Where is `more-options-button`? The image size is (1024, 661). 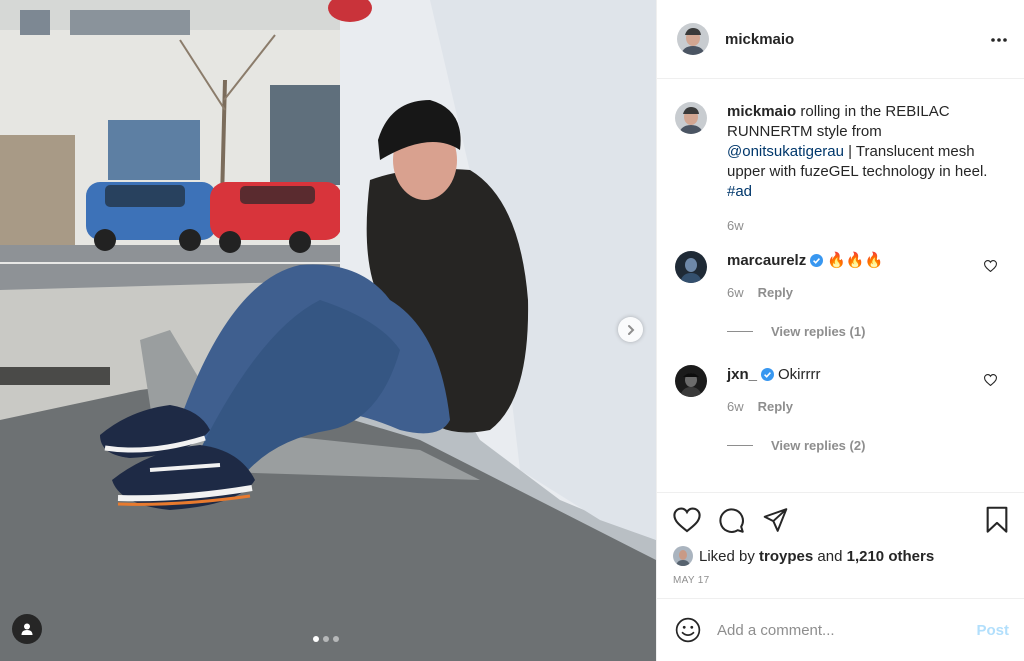
more-options-button is located at coordinates (999, 39).